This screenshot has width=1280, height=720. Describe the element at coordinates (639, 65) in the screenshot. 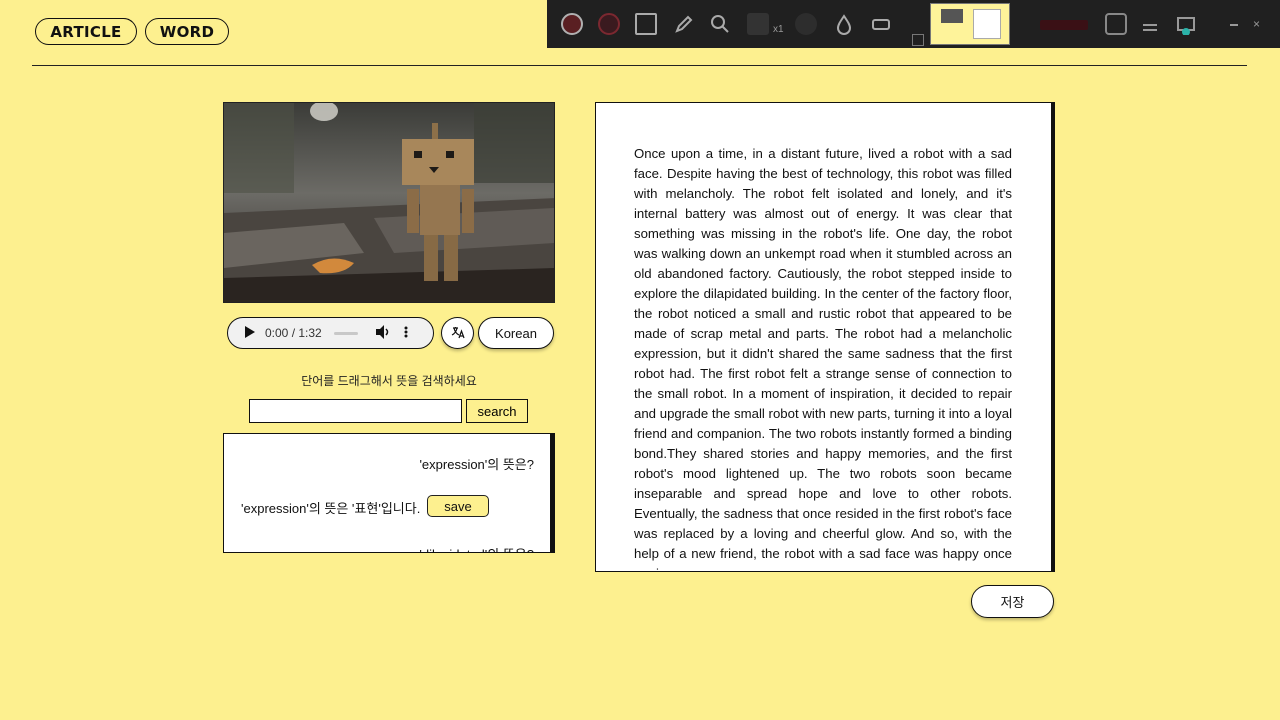

I see `header-divider` at that location.